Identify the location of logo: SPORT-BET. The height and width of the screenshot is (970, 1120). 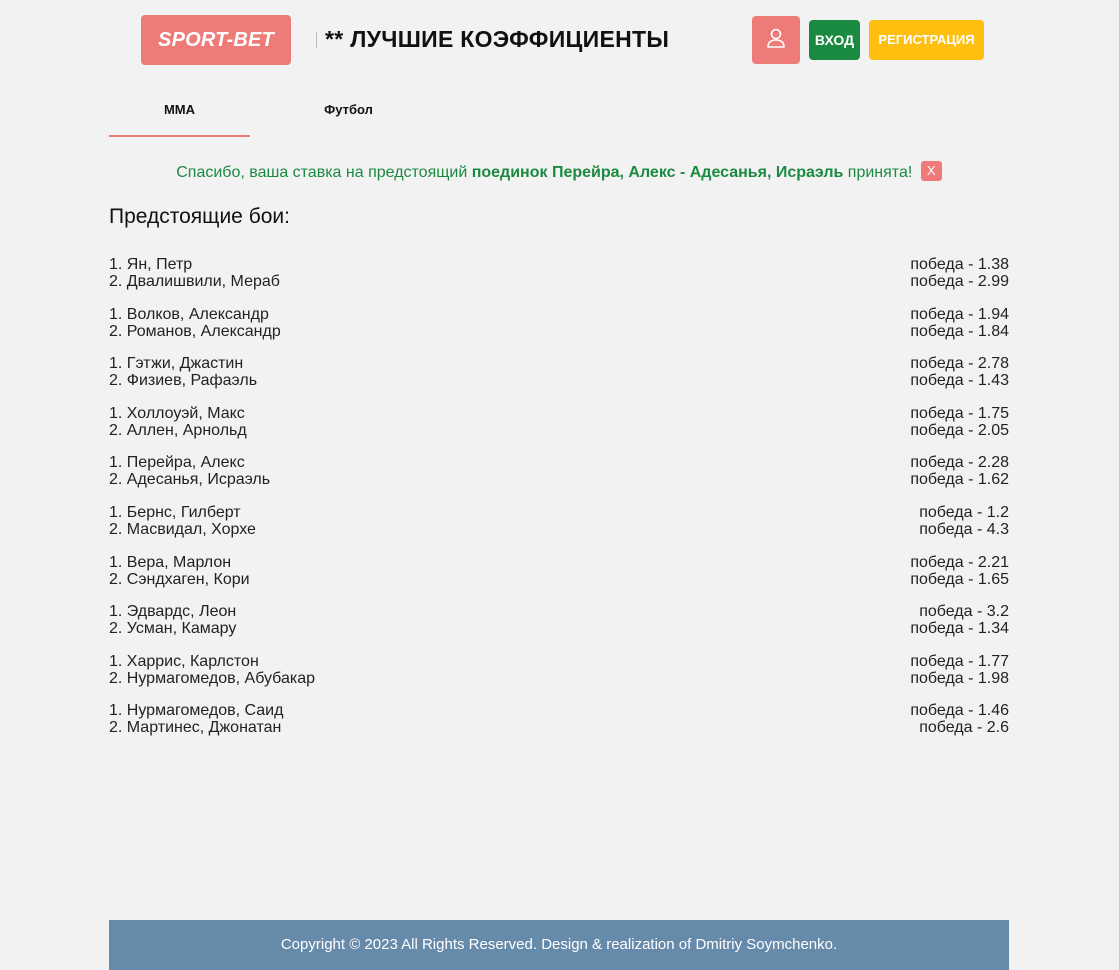
(216, 40).